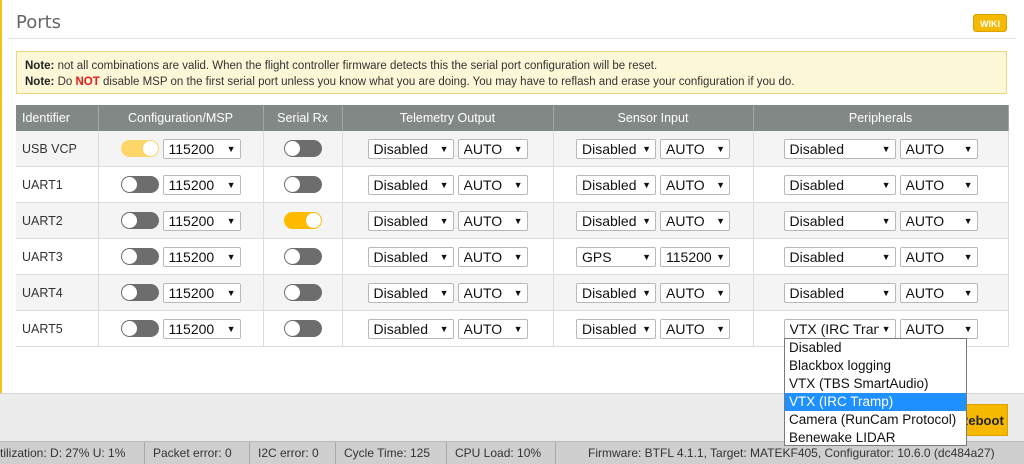 The image size is (1024, 464). I want to click on cell-peripherals: Disabled ▼ AUTO ▼, so click(881, 184).